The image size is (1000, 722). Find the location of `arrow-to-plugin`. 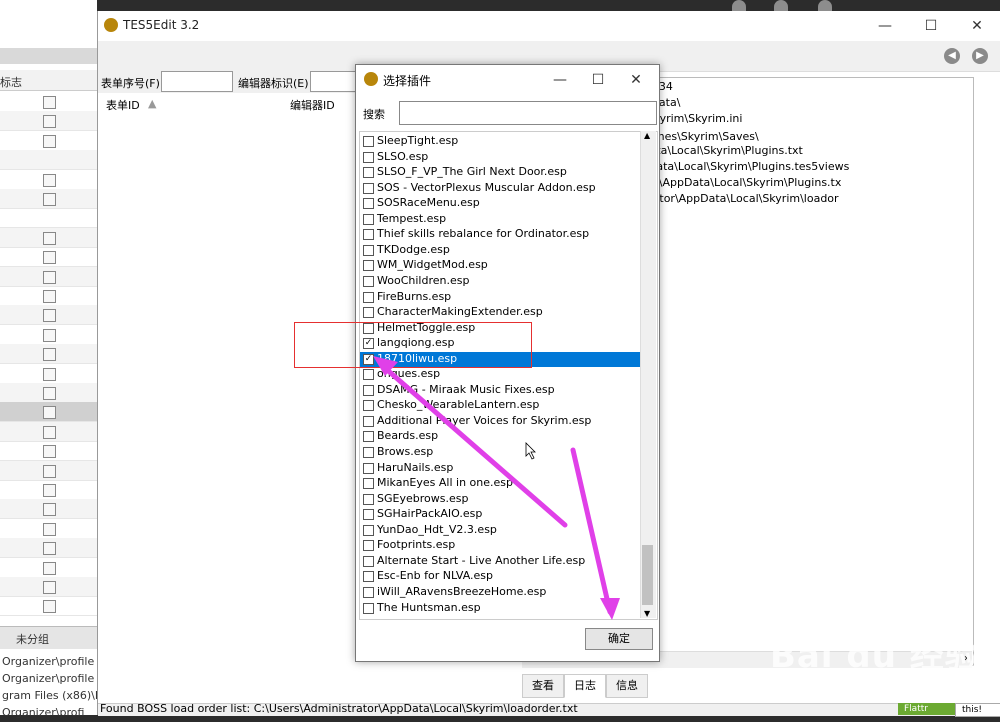

arrow-to-plugin is located at coordinates (475, 446).